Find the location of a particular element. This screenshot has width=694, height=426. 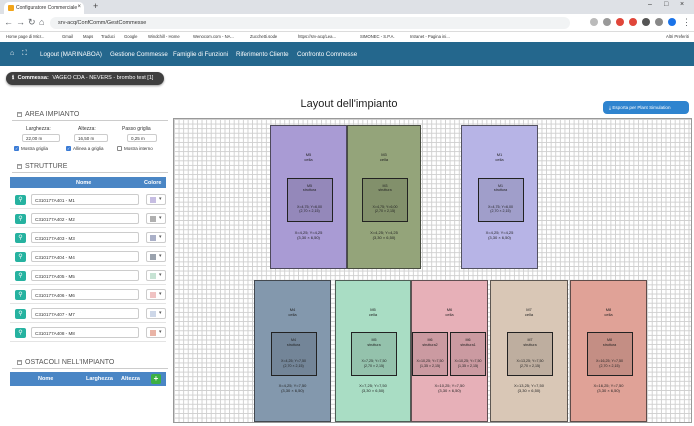

struttura-dims: X=10,25; Y=7,50 (1,35 × 2,15) is located at coordinates (468, 363).